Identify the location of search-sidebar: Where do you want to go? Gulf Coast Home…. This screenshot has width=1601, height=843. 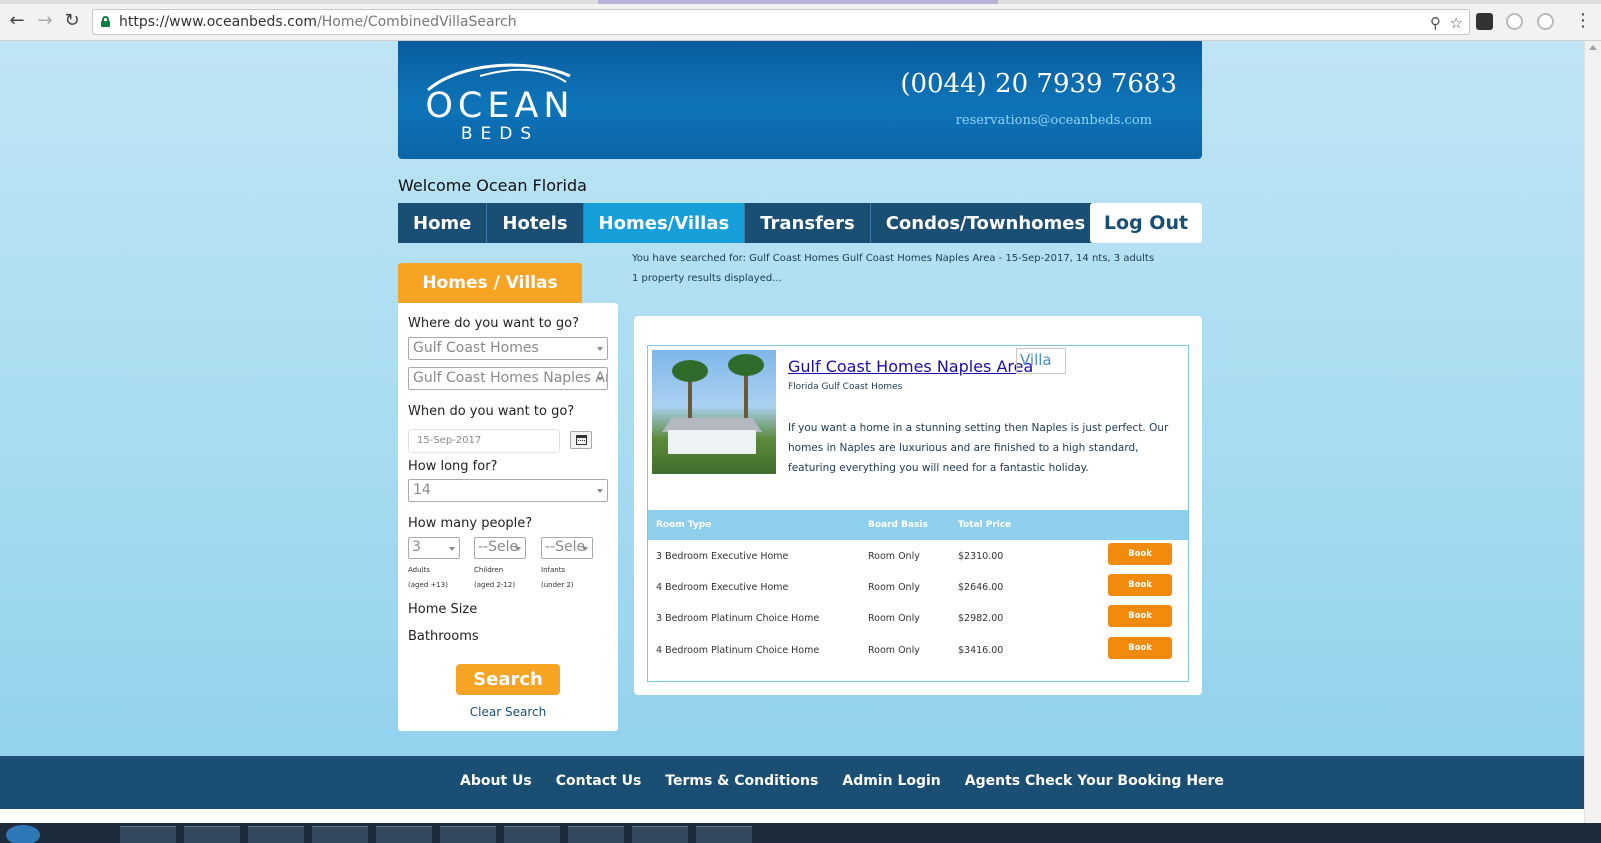
(508, 517).